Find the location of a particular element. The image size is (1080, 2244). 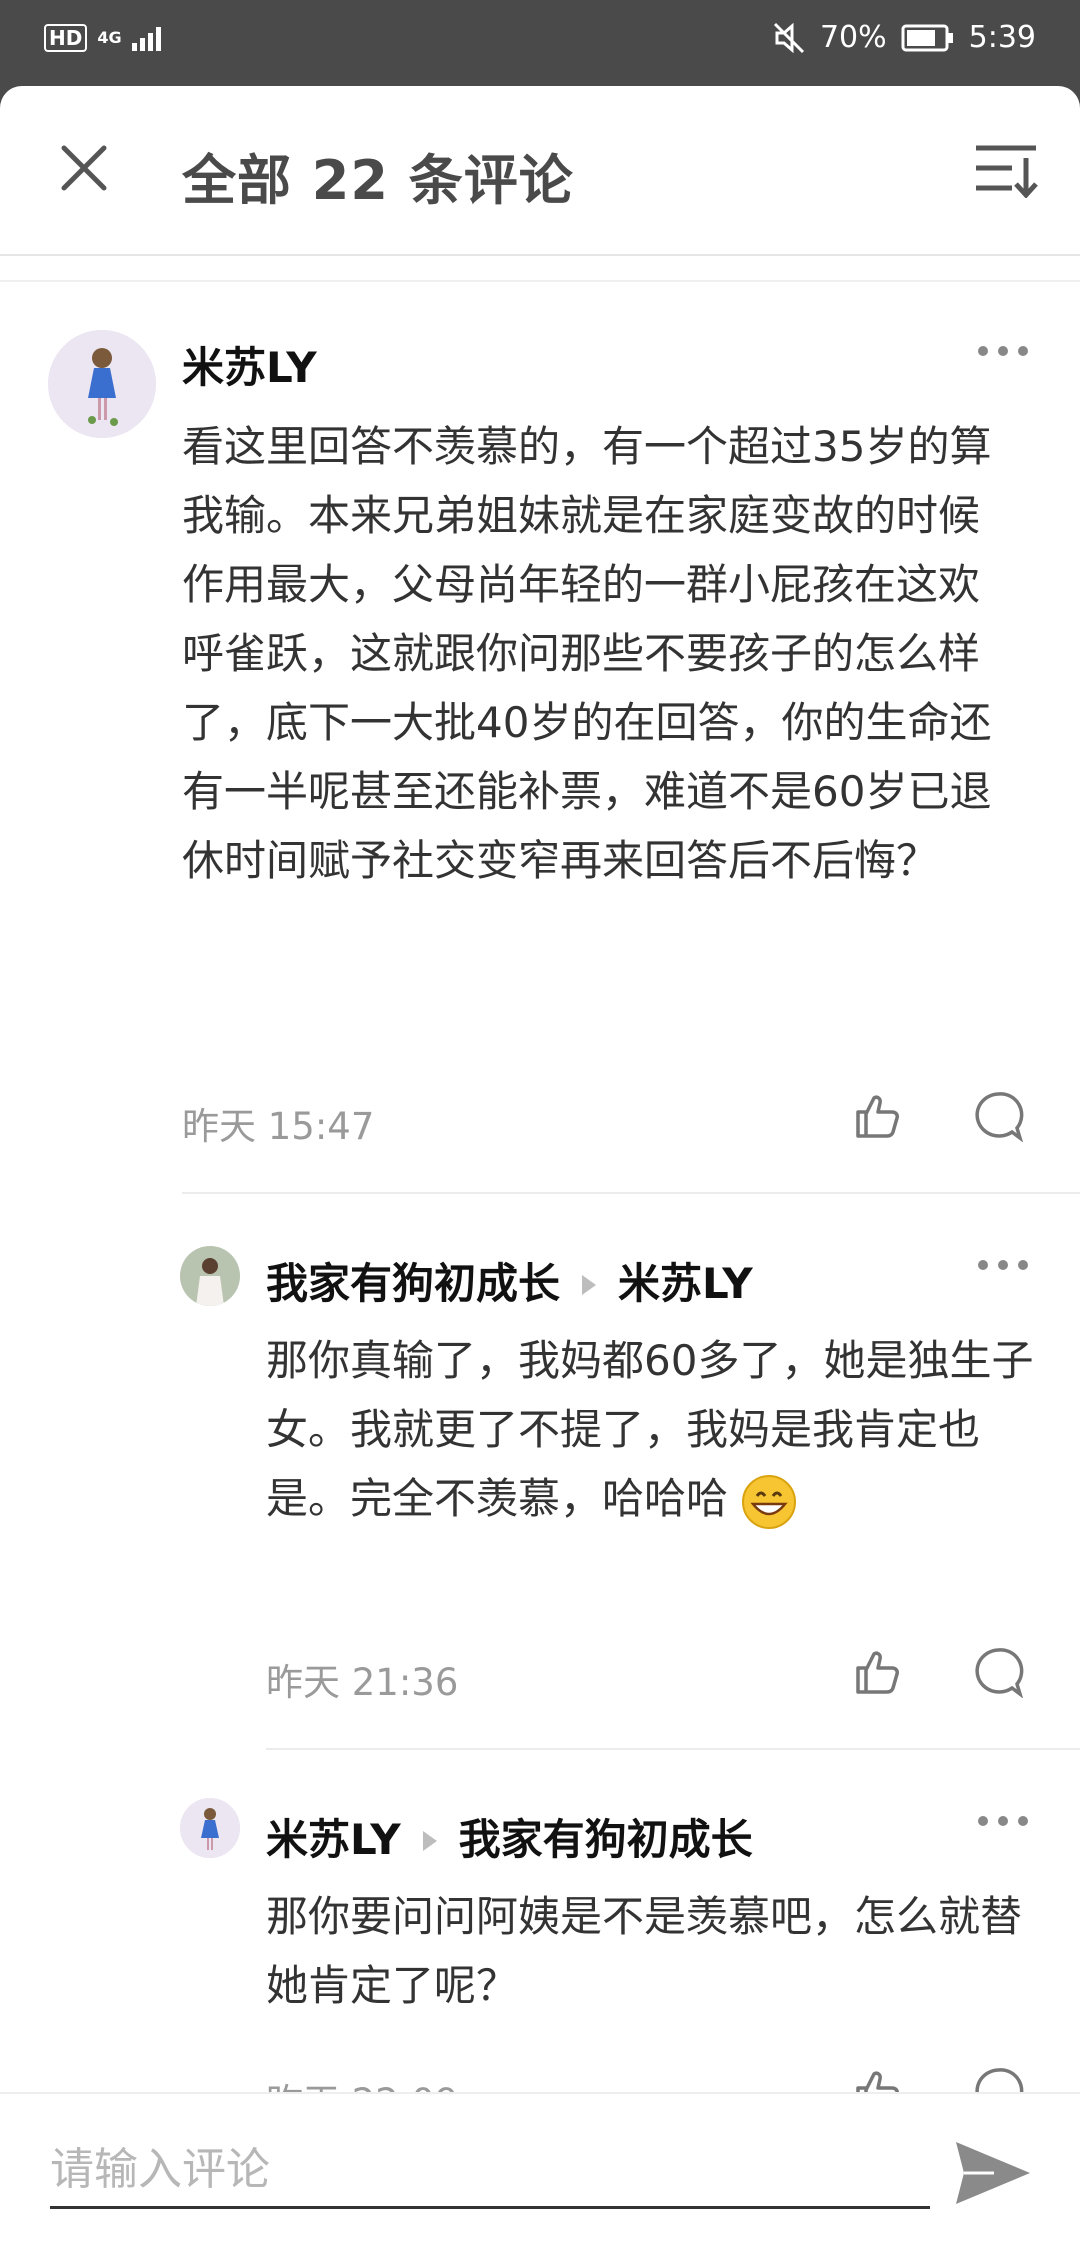

status-bar: HD 4G 70% 5:39 is located at coordinates (540, 43).